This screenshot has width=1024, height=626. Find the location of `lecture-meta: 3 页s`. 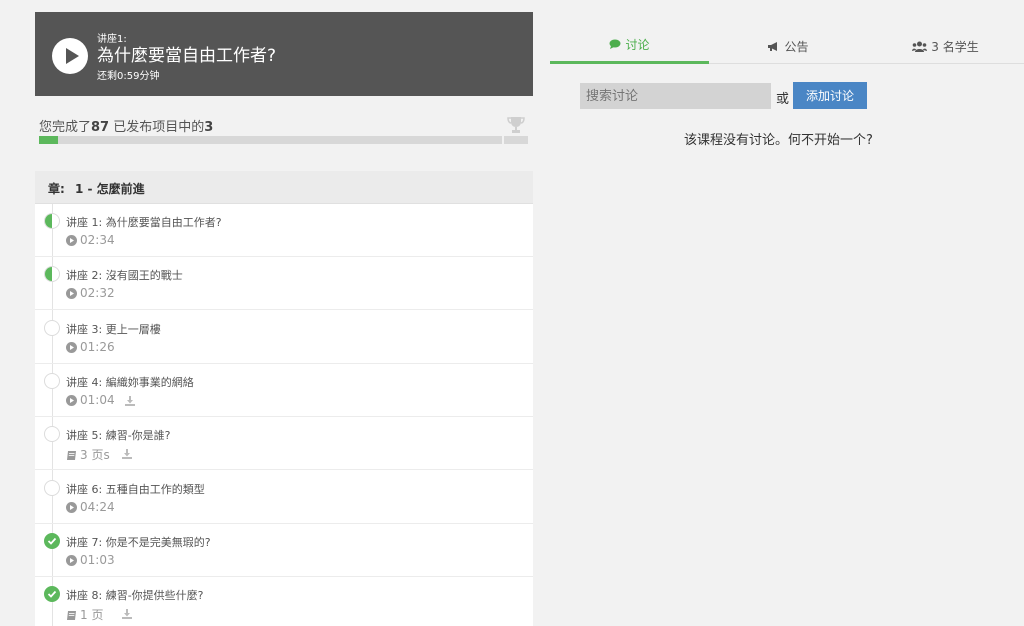

lecture-meta: 3 页s is located at coordinates (88, 454).